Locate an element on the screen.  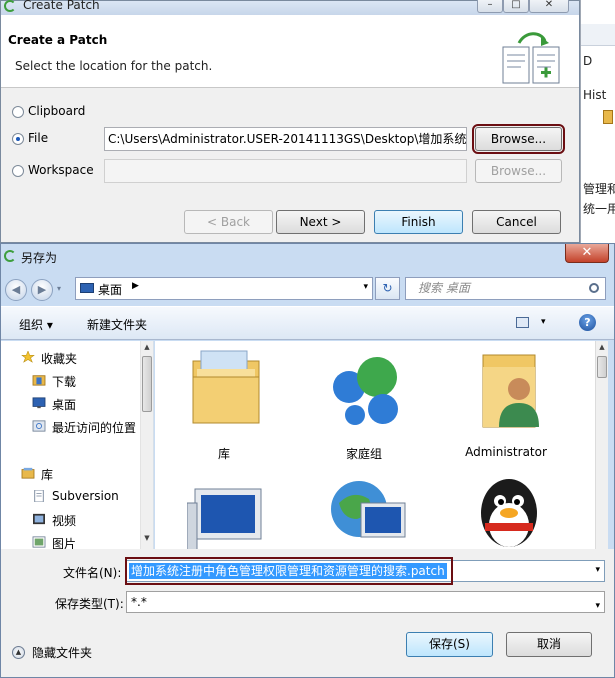
next-button: Next > is located at coordinates (320, 222).